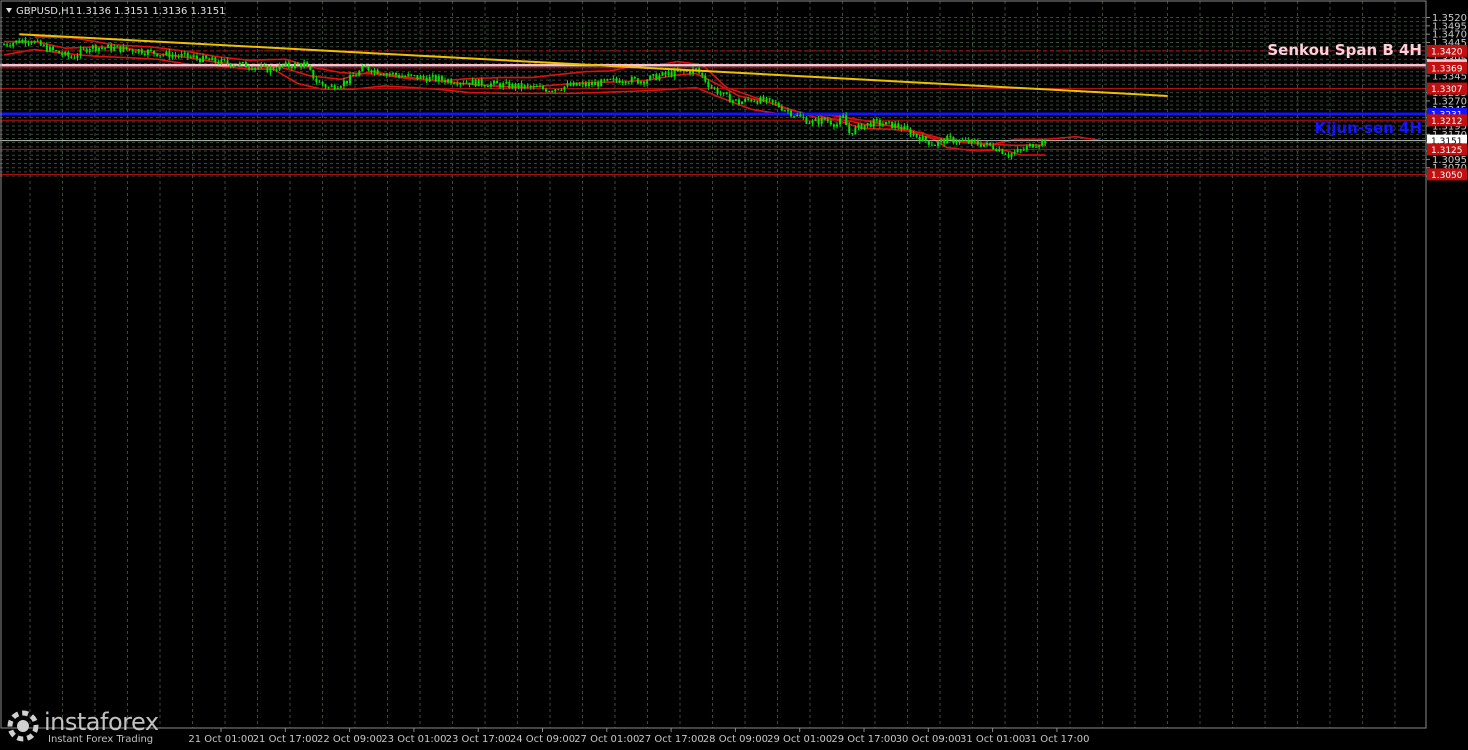 The width and height of the screenshot is (1468, 750). Describe the element at coordinates (151, 11) in the screenshot. I see `ohlc-readout: 1.3136 1.3151 1.3136 1.3151` at that location.